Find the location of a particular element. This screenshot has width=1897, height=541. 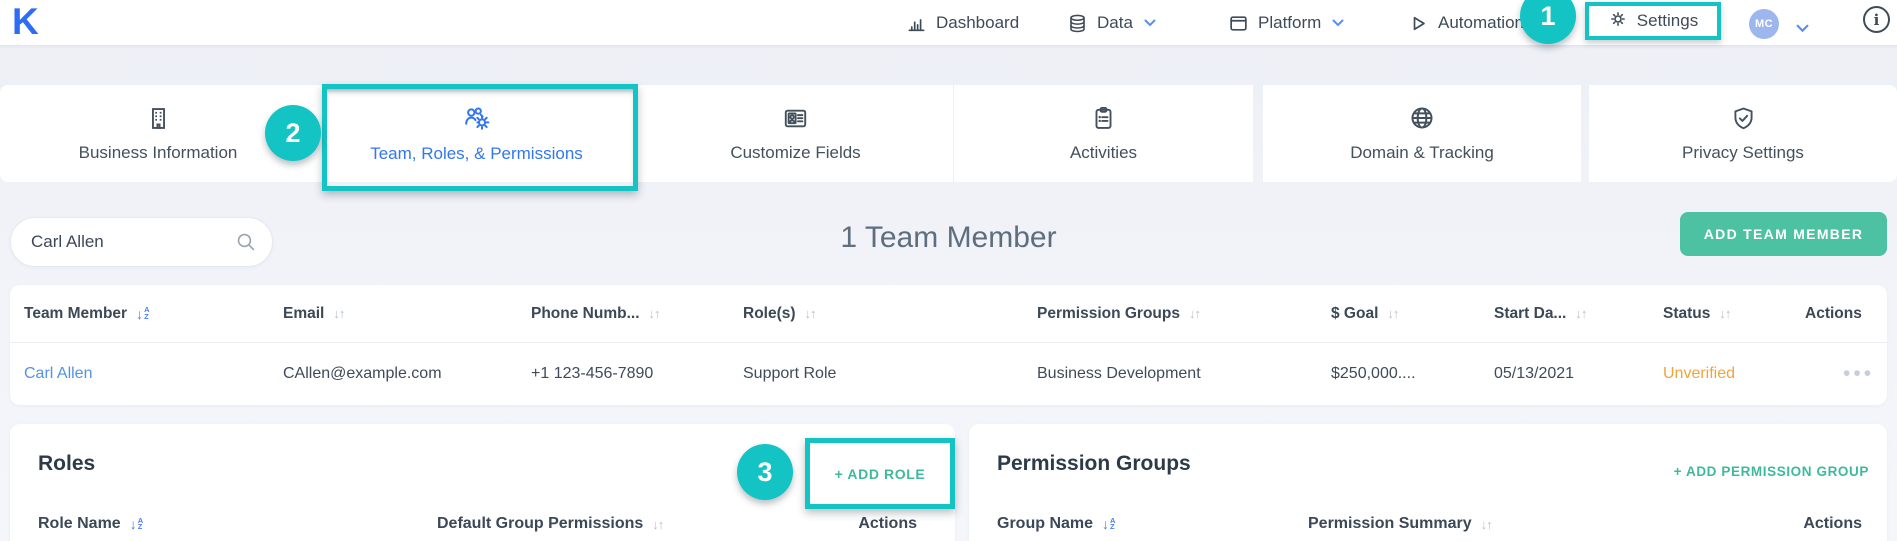

gear-icon is located at coordinates (1618, 21).